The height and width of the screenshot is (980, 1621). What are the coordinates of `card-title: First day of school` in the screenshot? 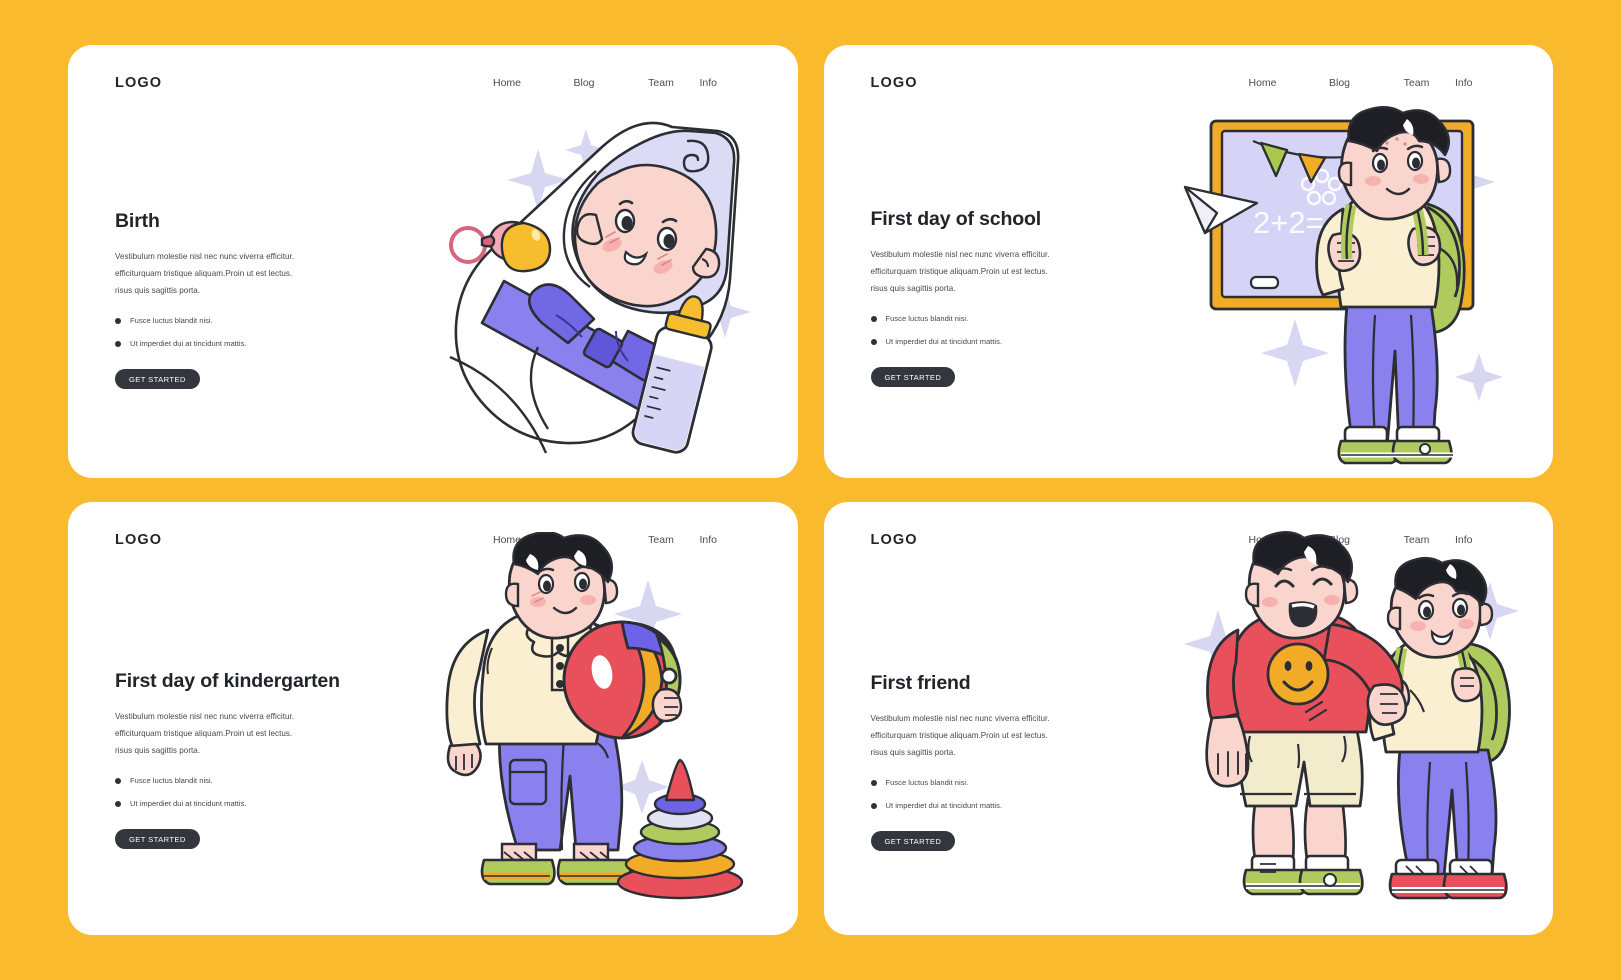 It's located at (956, 219).